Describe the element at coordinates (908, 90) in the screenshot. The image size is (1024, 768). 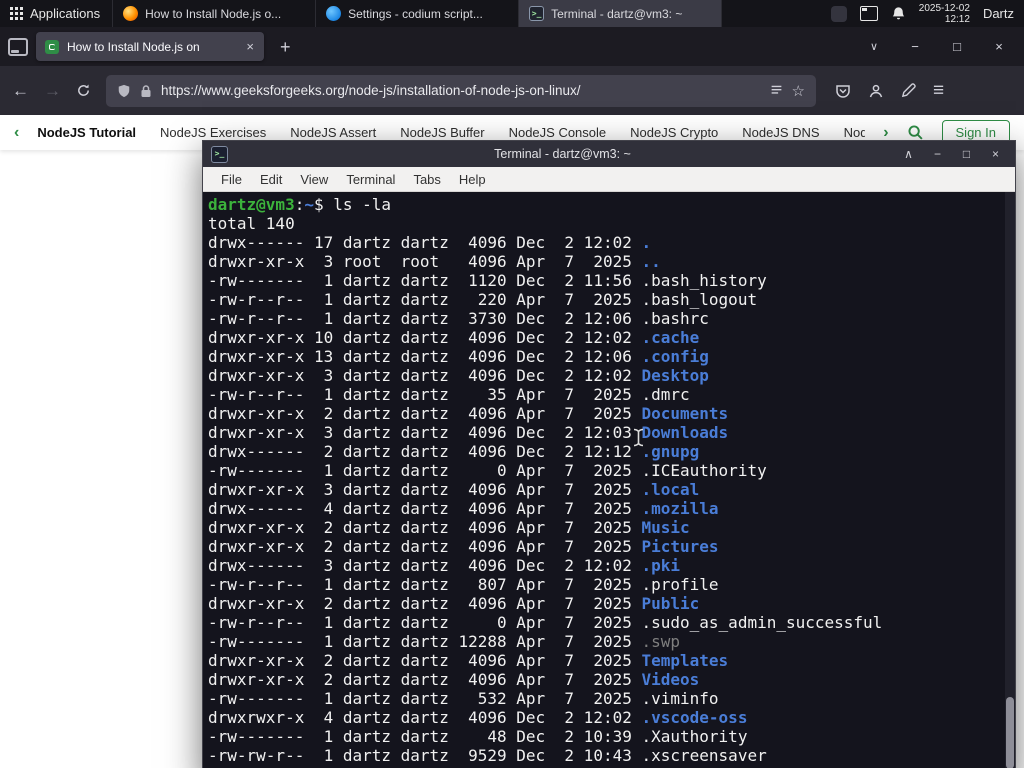
I see `extension-pen-icon` at that location.